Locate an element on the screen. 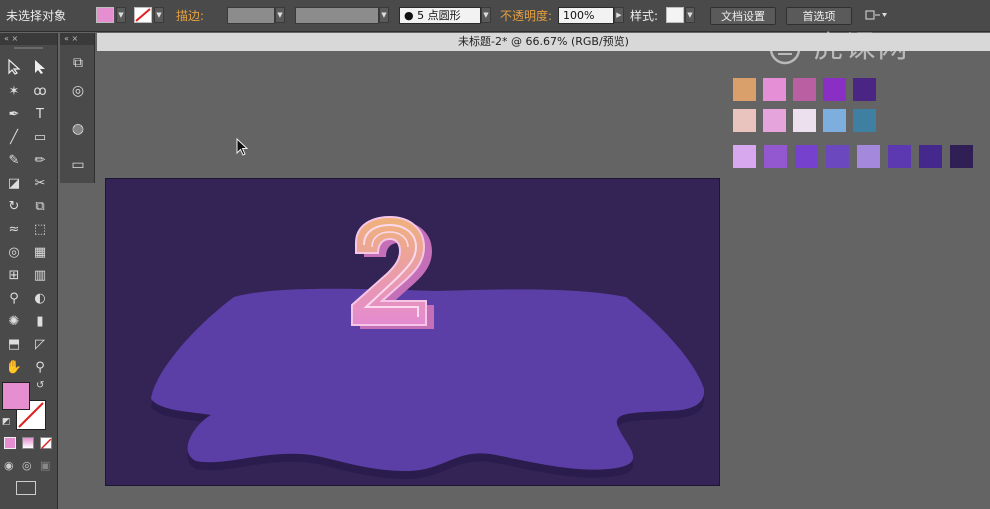 This screenshot has height=509, width=990. opacity-field: 100% is located at coordinates (586, 15).